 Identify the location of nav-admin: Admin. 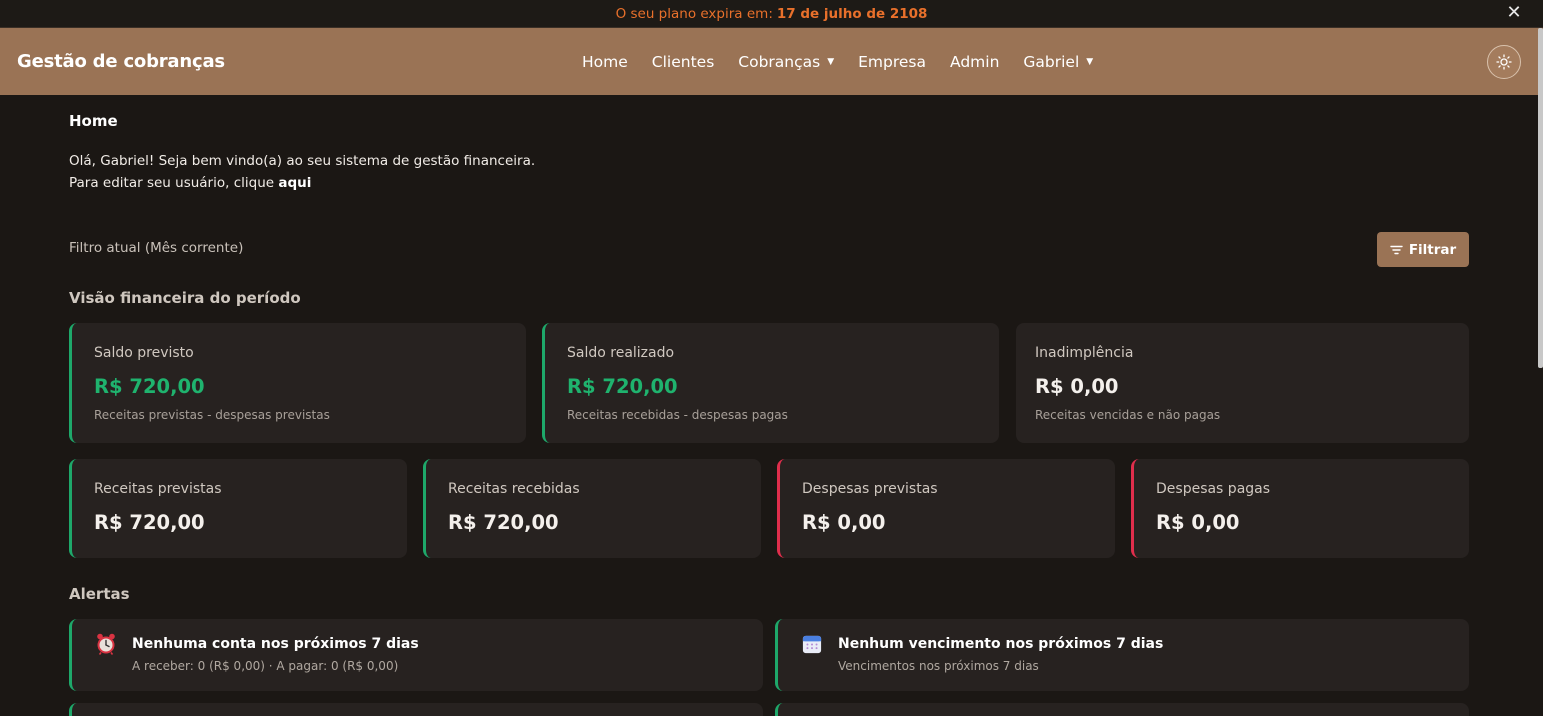
(974, 62).